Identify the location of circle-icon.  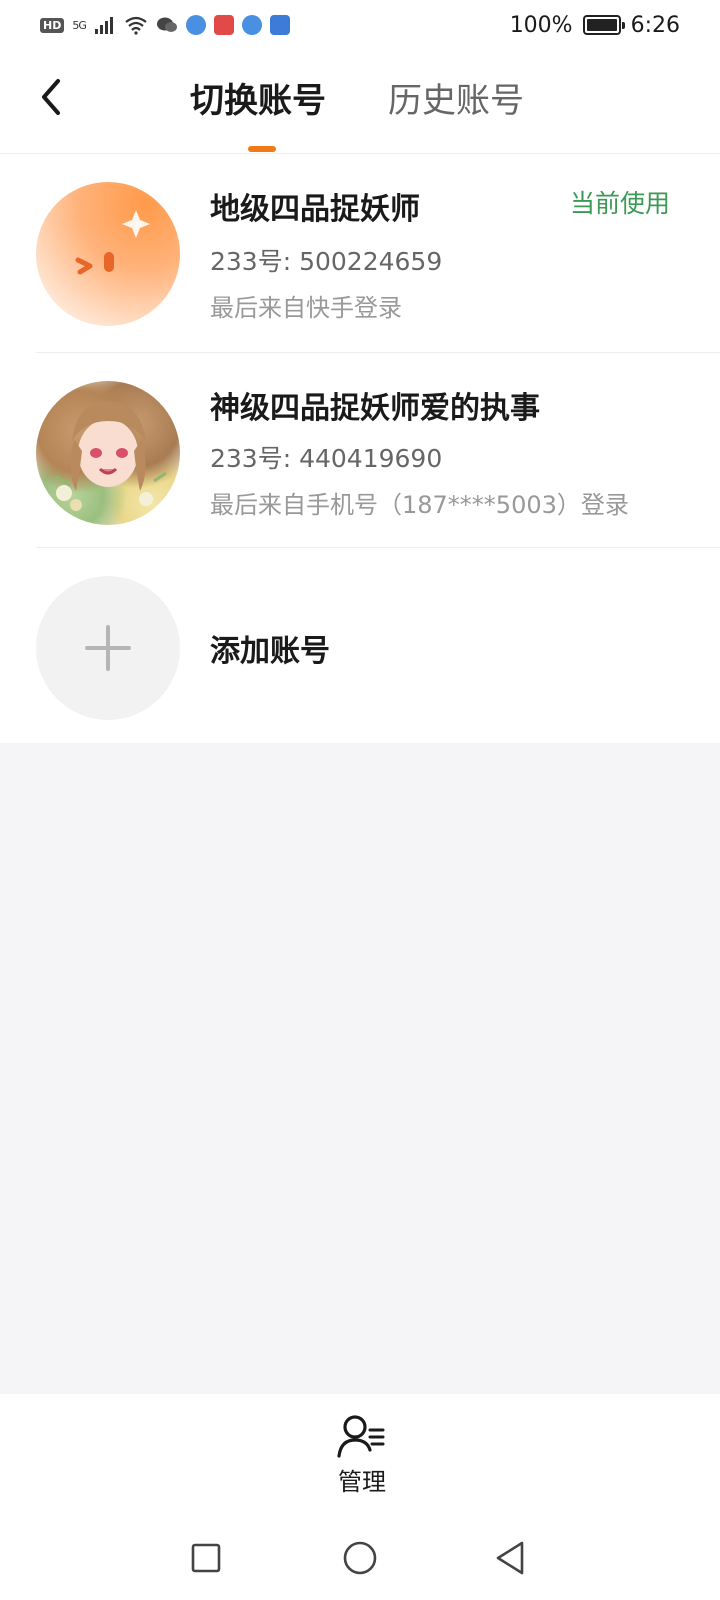
(360, 1558).